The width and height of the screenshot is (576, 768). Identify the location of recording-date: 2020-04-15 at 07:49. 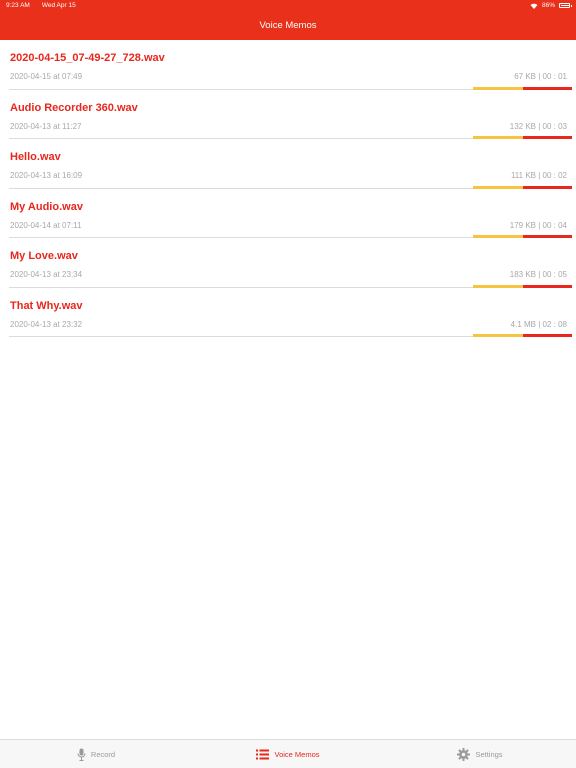
(46, 76).